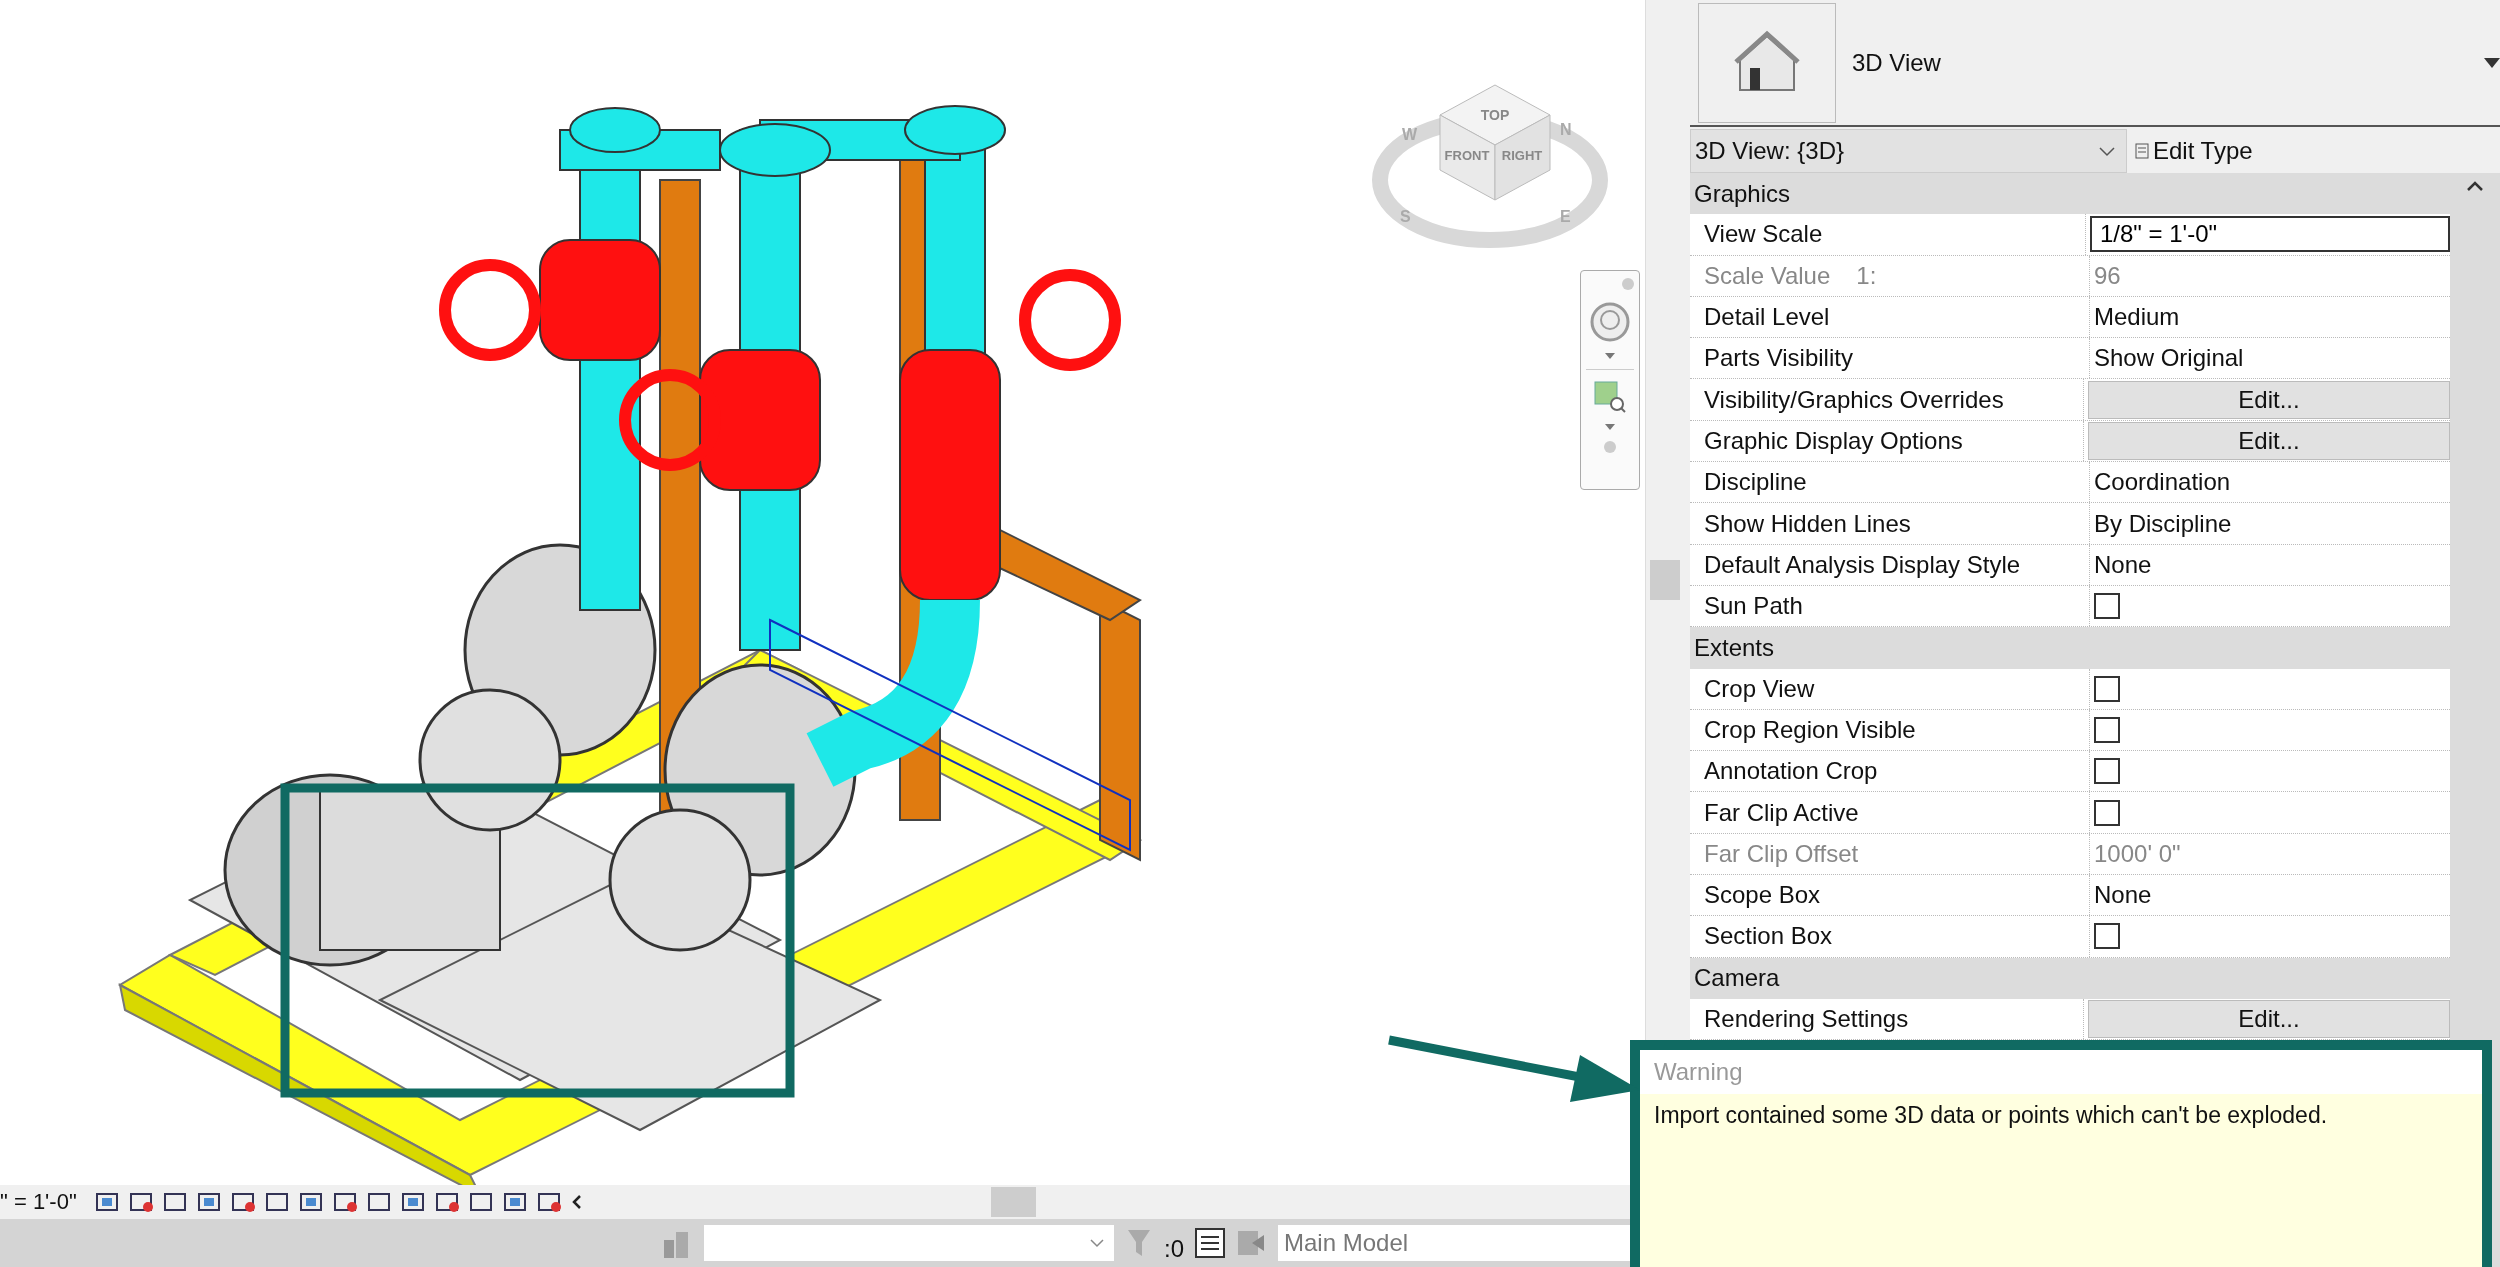 The image size is (2500, 1267). What do you see at coordinates (1806, 1019) in the screenshot?
I see `property-label: Rendering Settings` at bounding box center [1806, 1019].